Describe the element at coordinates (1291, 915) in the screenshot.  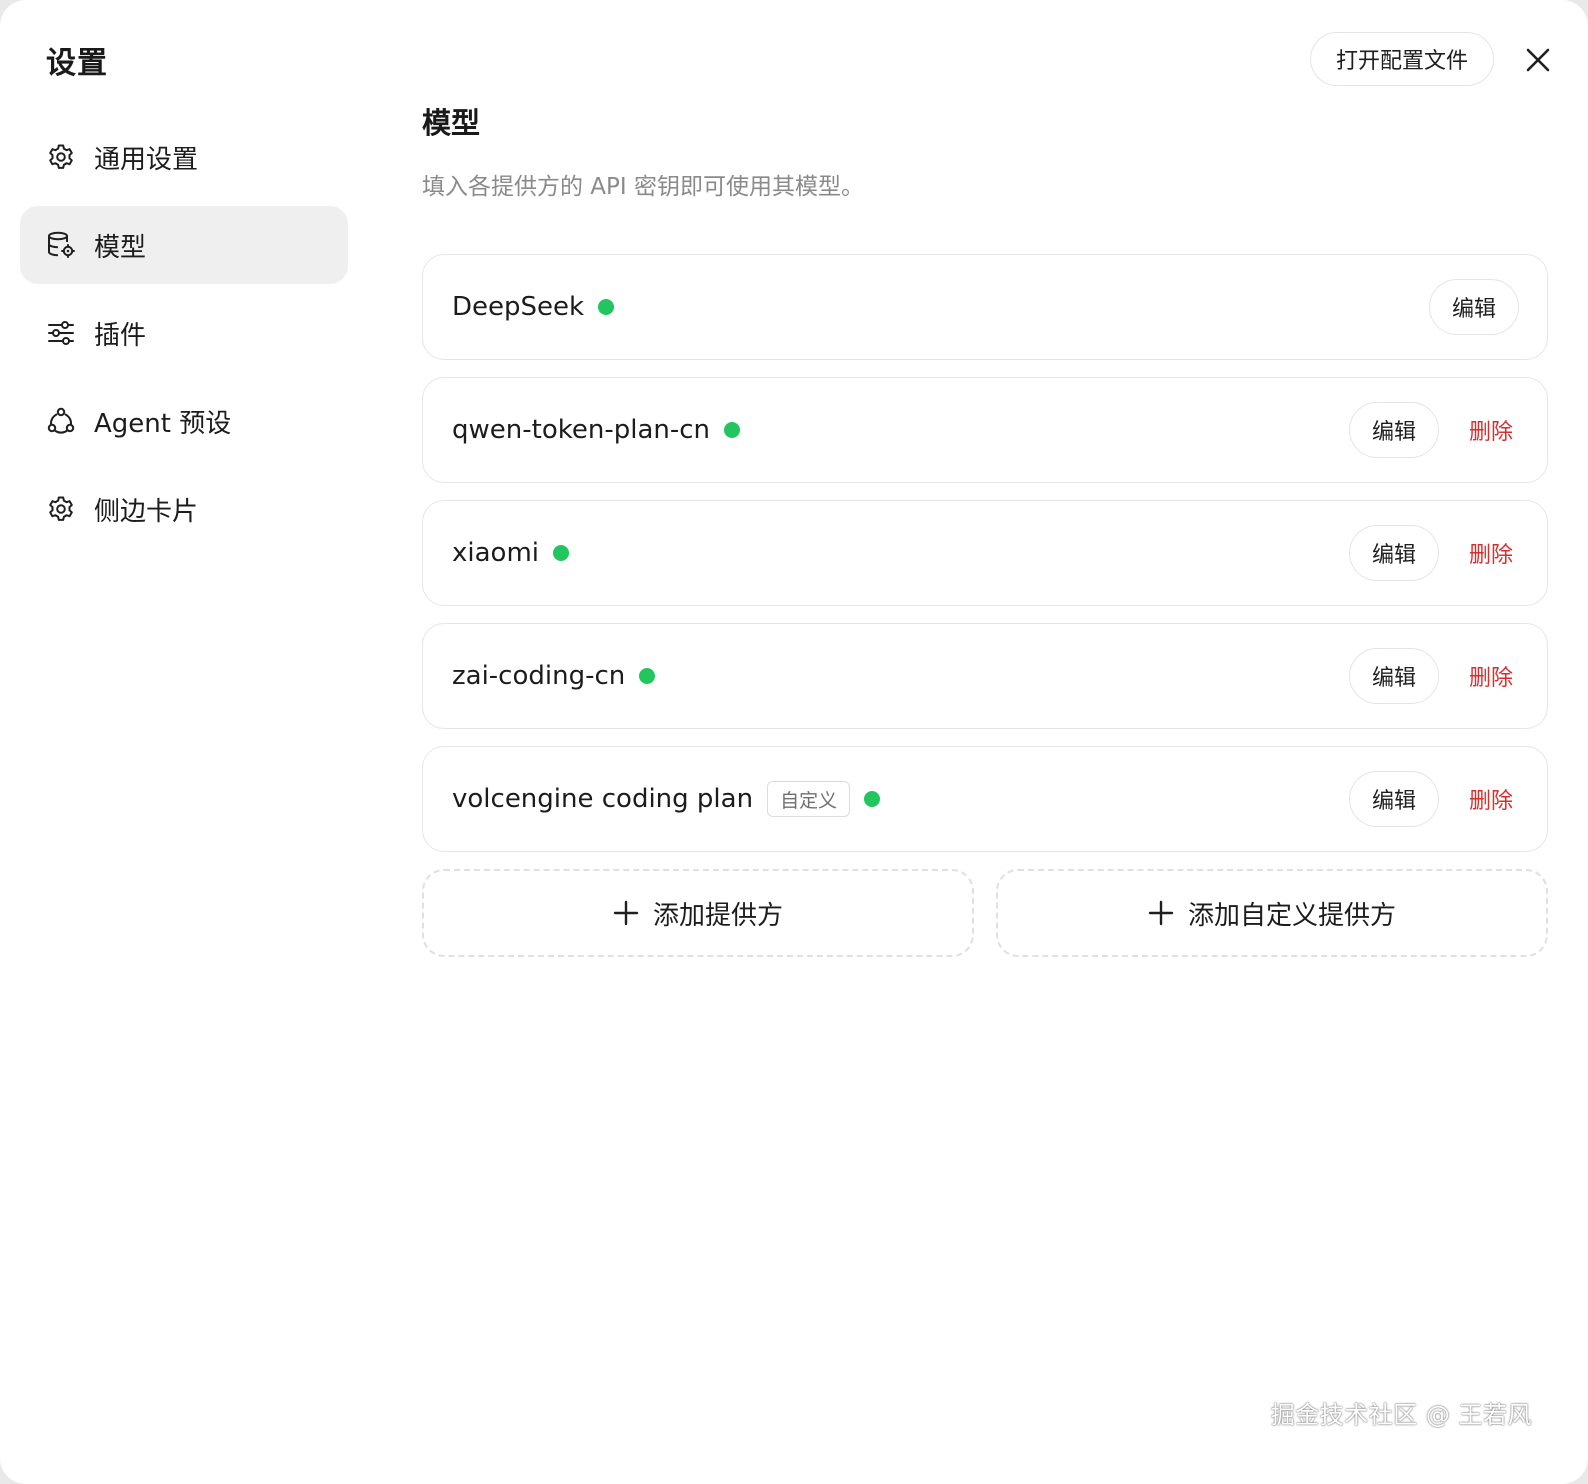
I see `add-custom-provider-label: 添加自定义提供方` at that location.